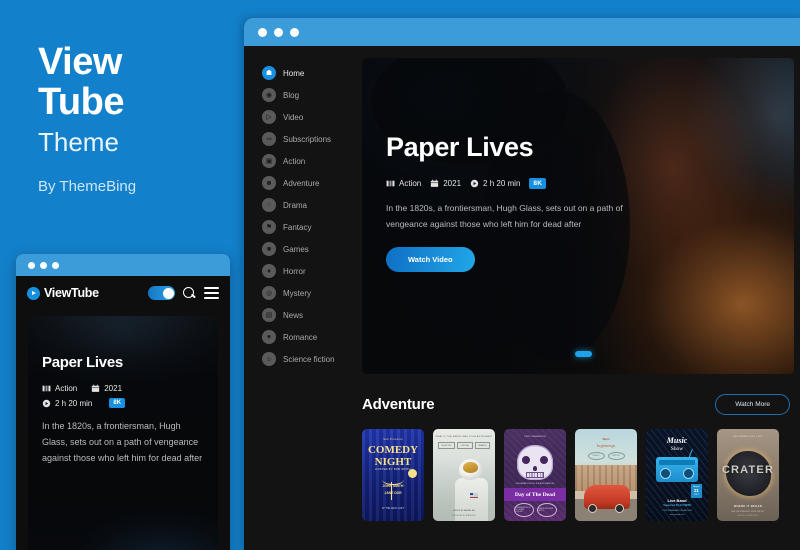 Image resolution: width=800 pixels, height=550 pixels. What do you see at coordinates (211, 297) in the screenshot?
I see `burger-line` at bounding box center [211, 297].